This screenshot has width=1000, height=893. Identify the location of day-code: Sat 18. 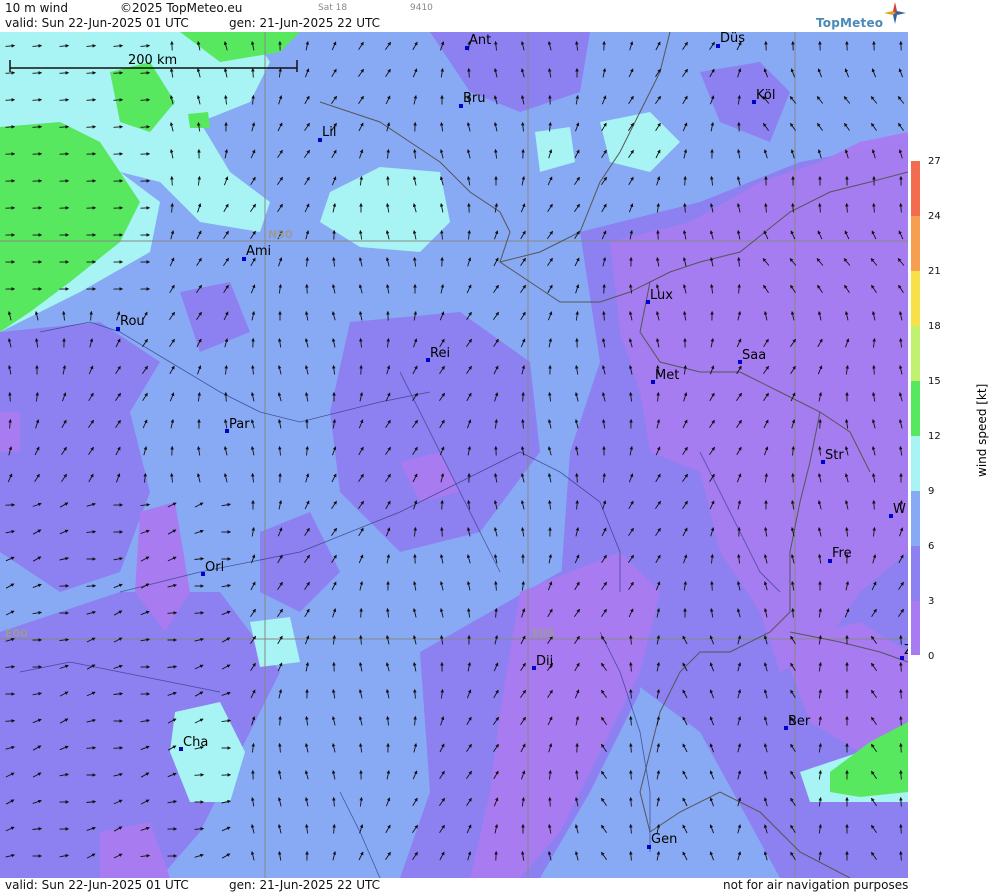
(333, 8).